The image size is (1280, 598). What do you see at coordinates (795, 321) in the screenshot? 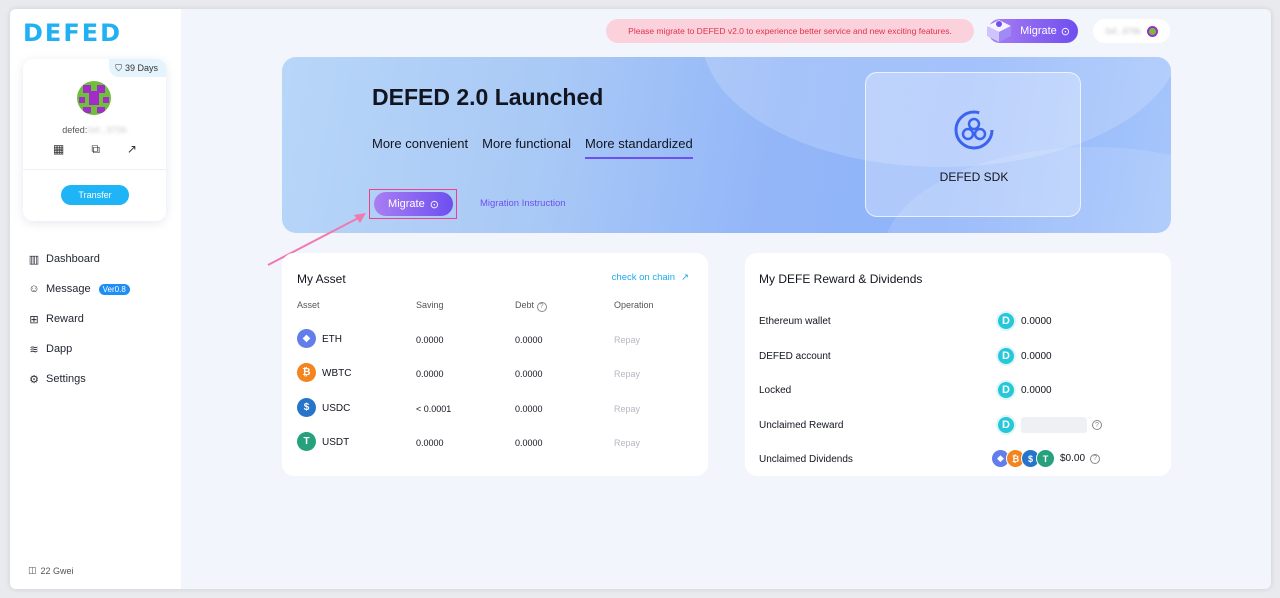
I see `reward-label: Ethereum wallet` at bounding box center [795, 321].